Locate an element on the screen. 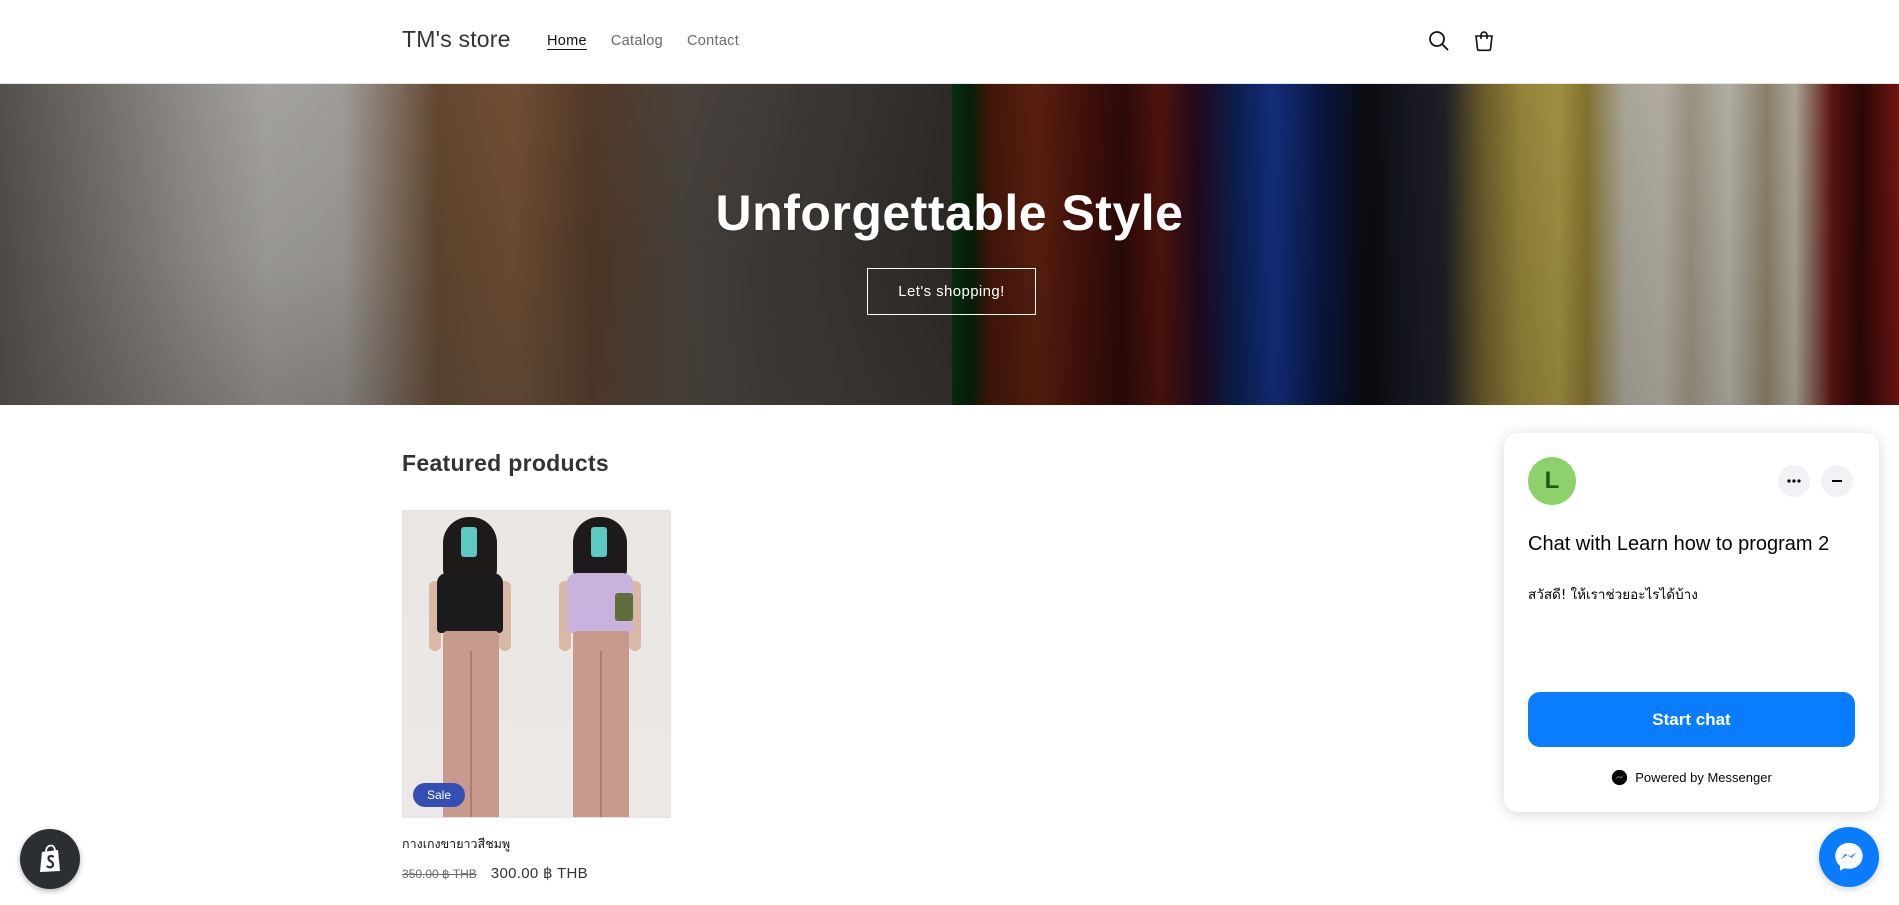 The height and width of the screenshot is (905, 1899). powered-by-text: Powered by Messenger is located at coordinates (1703, 777).